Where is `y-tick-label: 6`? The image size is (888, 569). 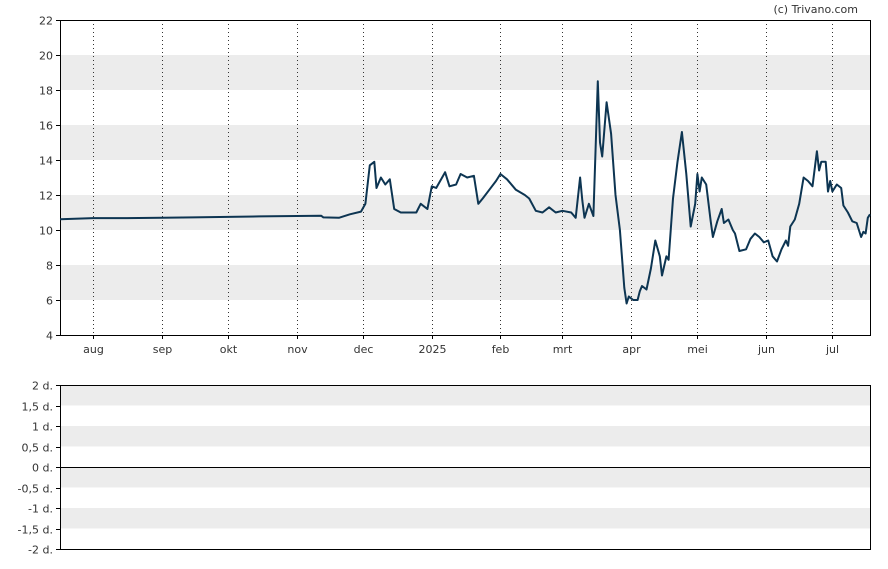
y-tick-label: 6 is located at coordinates (49, 301).